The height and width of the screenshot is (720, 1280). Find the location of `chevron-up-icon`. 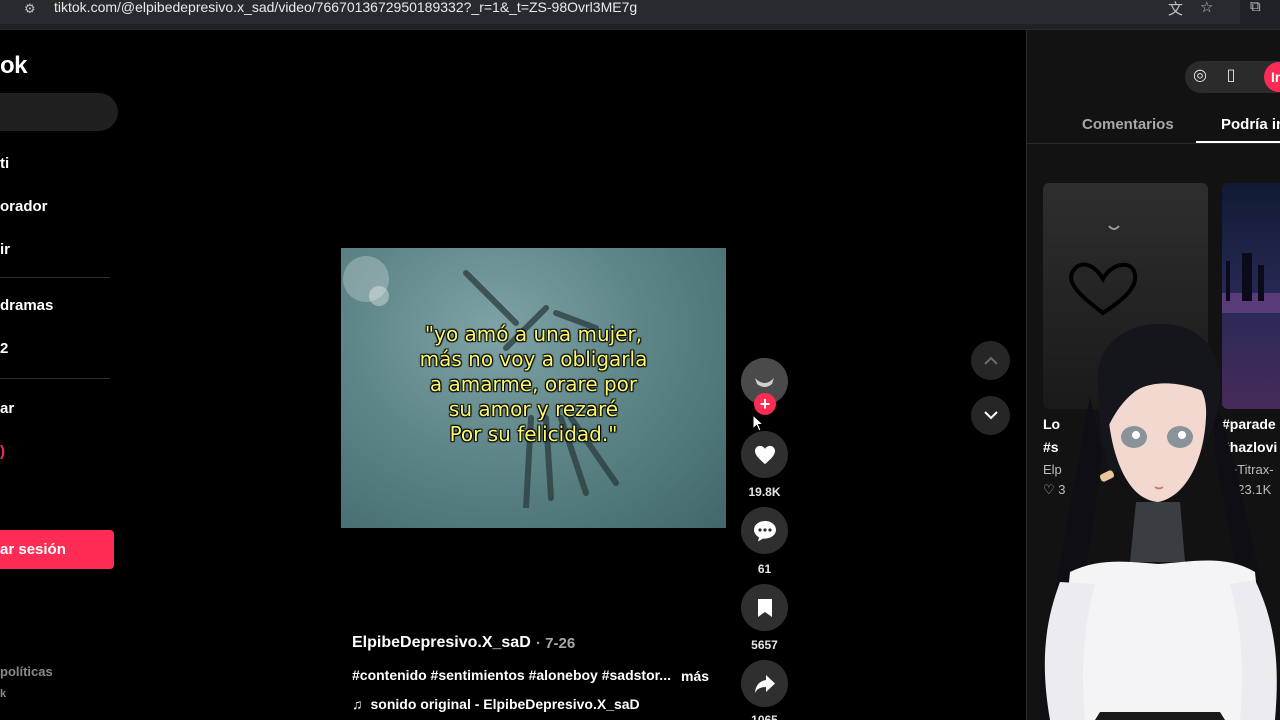

chevron-up-icon is located at coordinates (990, 360).